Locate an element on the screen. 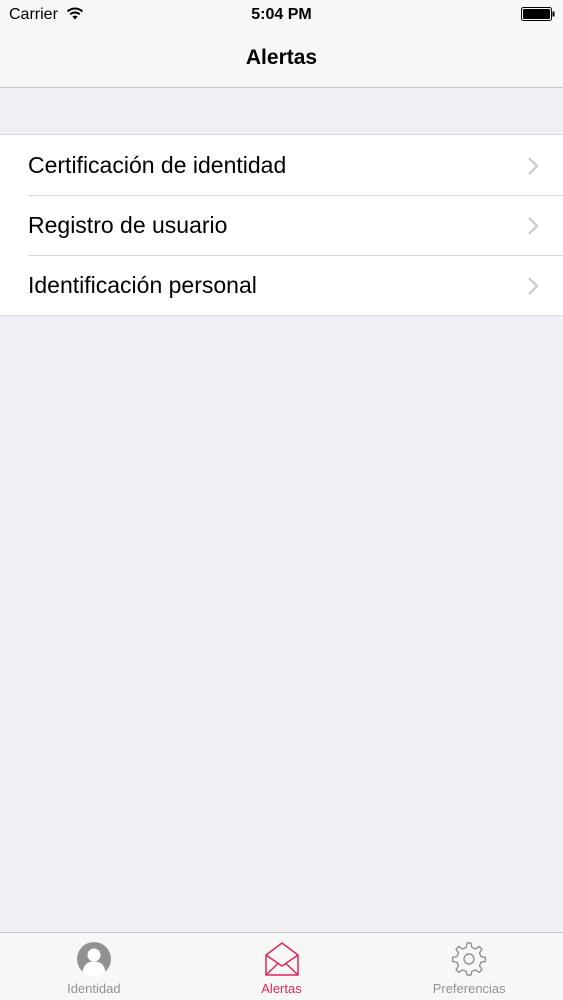 The image size is (563, 1000). tab-alertas: Alertas is located at coordinates (282, 966).